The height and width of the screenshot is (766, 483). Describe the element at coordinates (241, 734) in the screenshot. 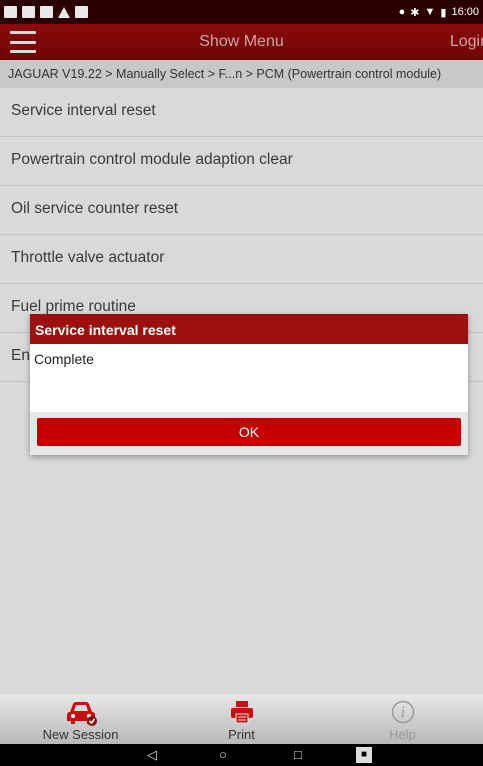

I see `print-label: Print` at that location.